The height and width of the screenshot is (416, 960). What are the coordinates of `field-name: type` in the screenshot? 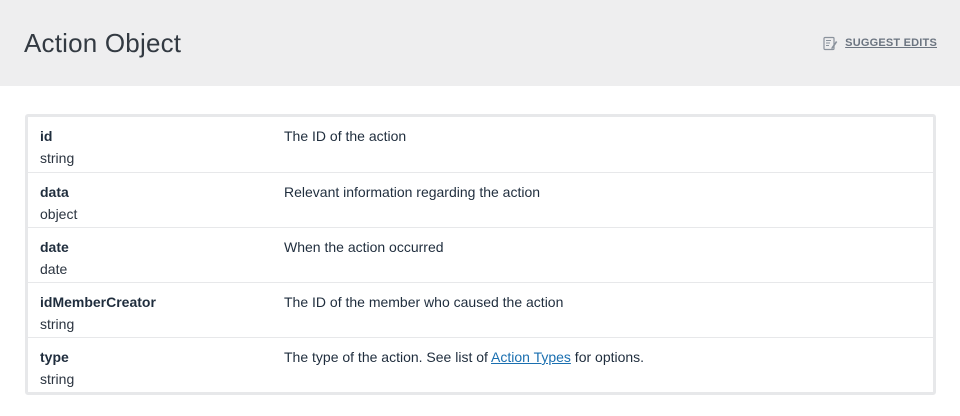 It's located at (54, 357).